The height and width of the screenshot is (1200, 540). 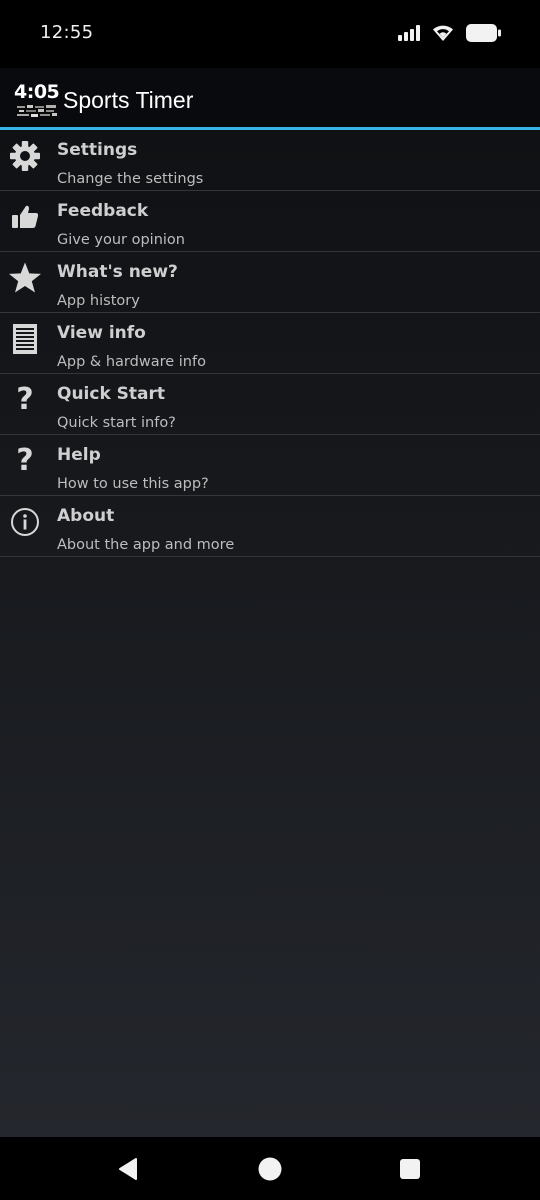 What do you see at coordinates (37, 92) in the screenshot?
I see `app-logo-digits: 4:05` at bounding box center [37, 92].